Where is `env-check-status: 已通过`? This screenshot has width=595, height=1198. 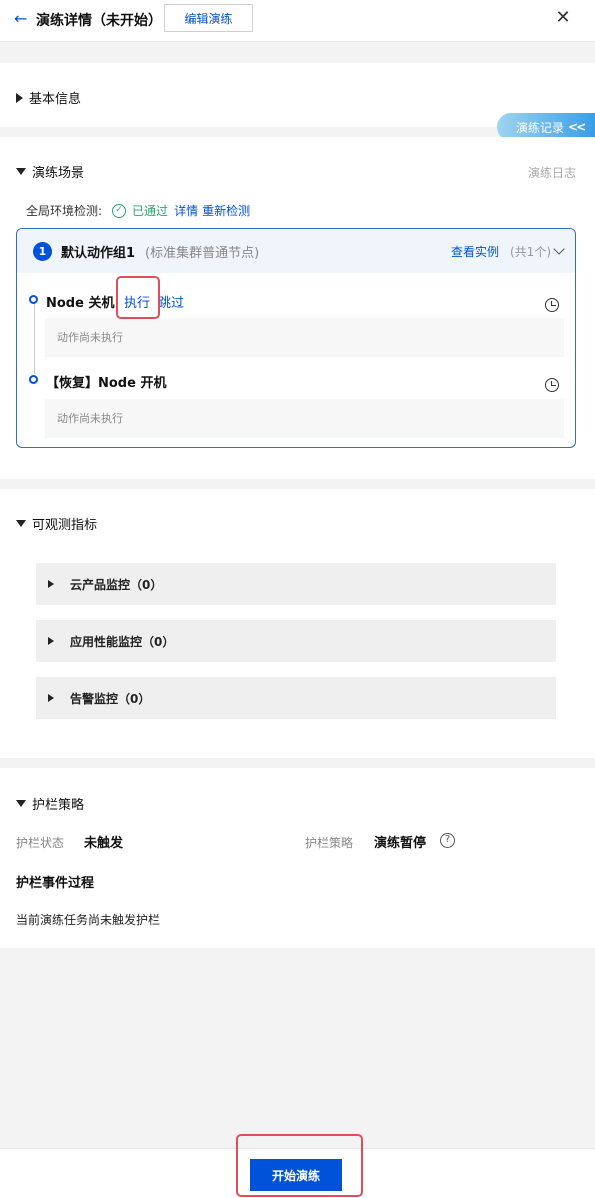
env-check-status: 已通过 is located at coordinates (150, 211).